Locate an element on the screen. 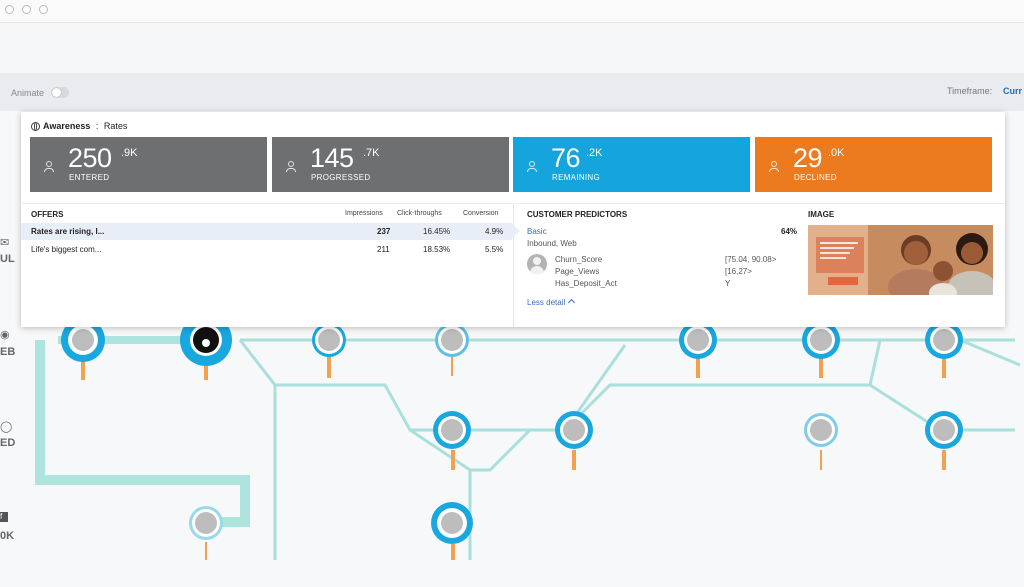  less-detail-link: Less detail is located at coordinates (551, 302).